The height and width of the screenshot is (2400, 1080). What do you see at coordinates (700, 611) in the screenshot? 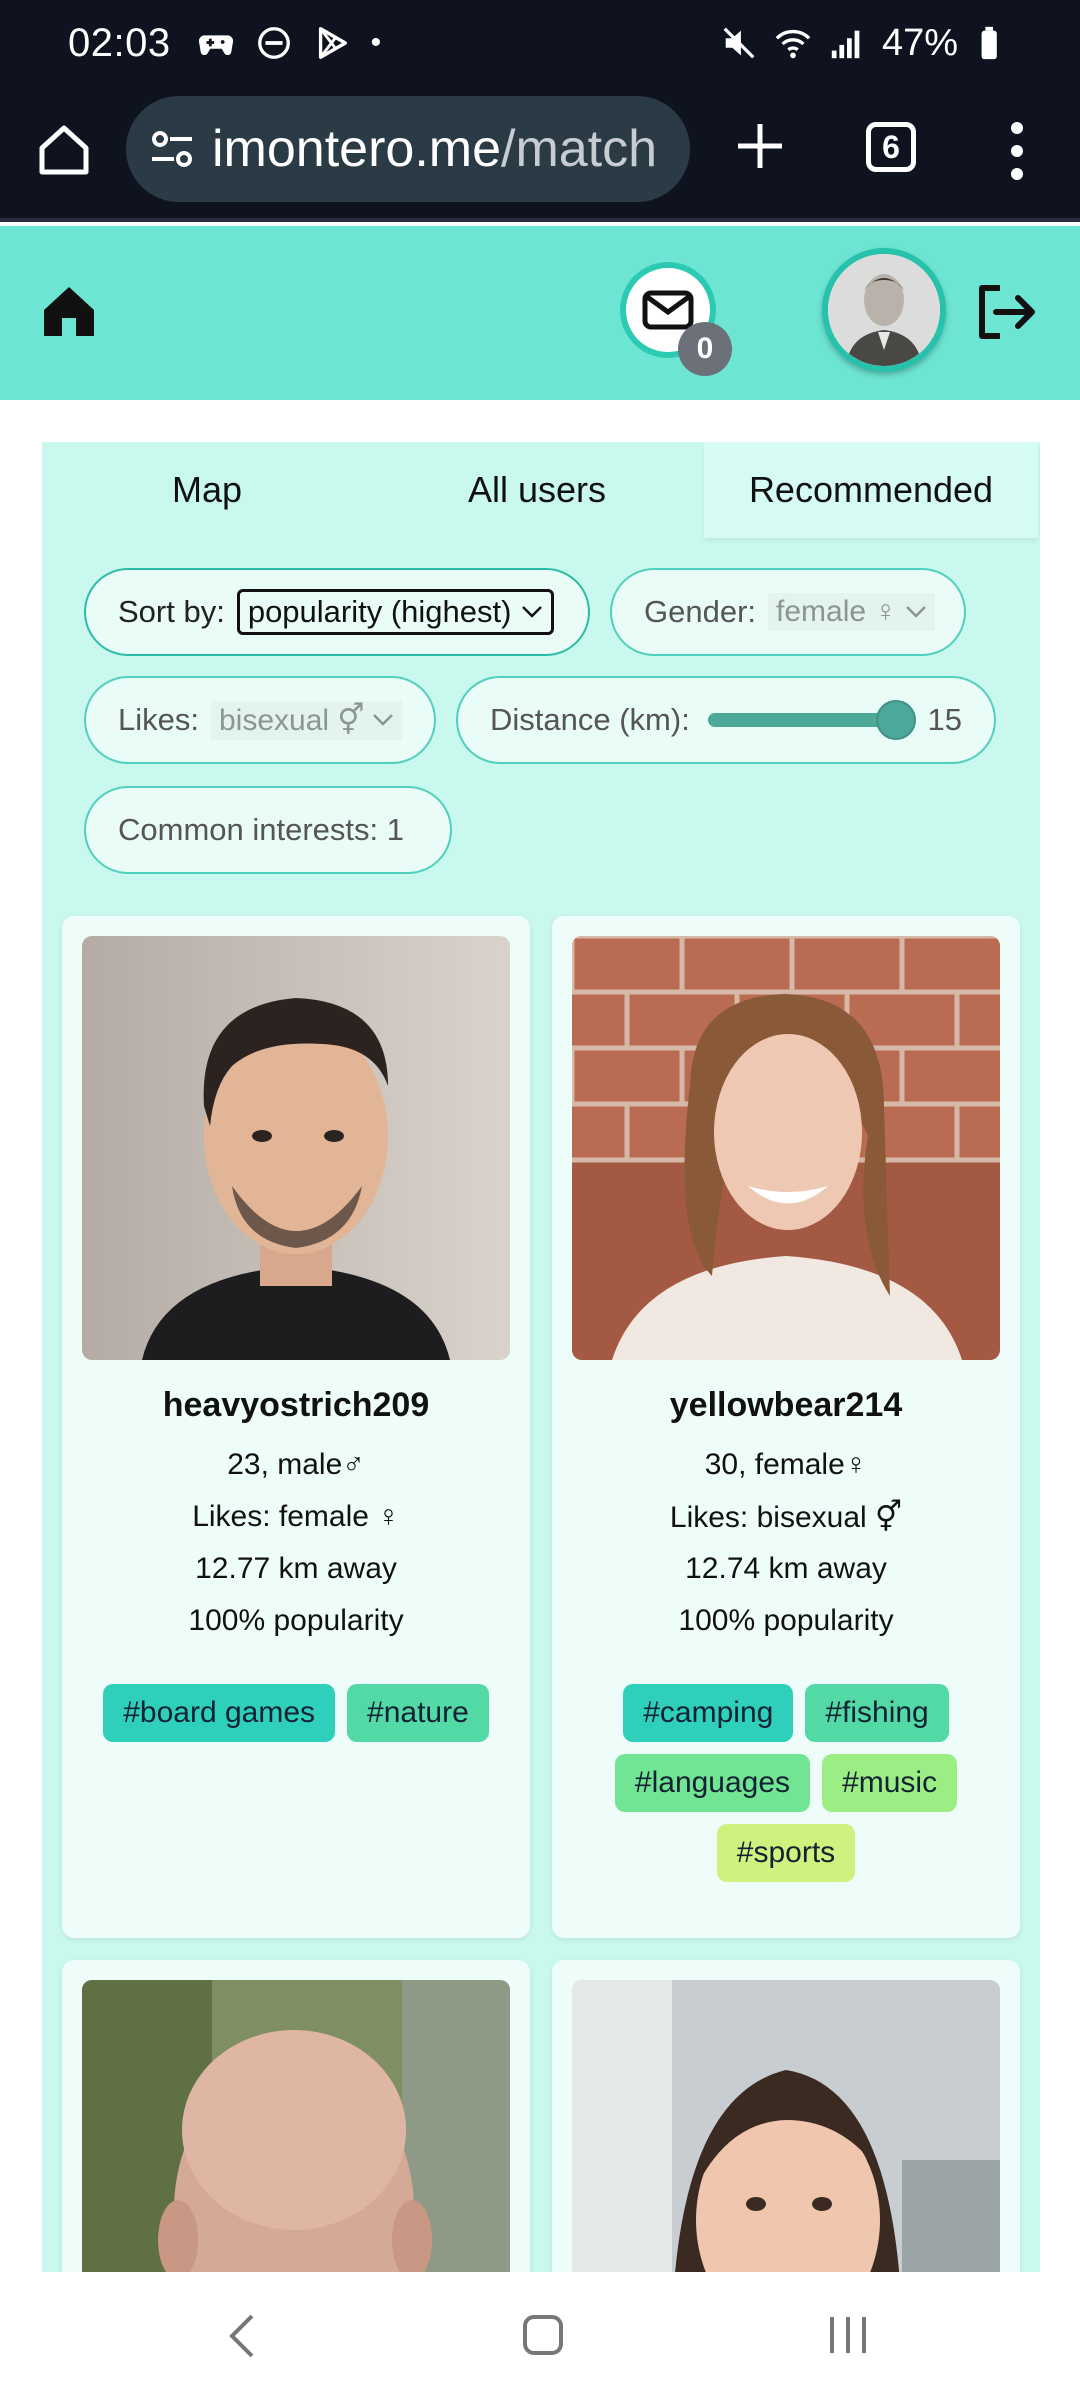
I see `gender-label: Gender:` at bounding box center [700, 611].